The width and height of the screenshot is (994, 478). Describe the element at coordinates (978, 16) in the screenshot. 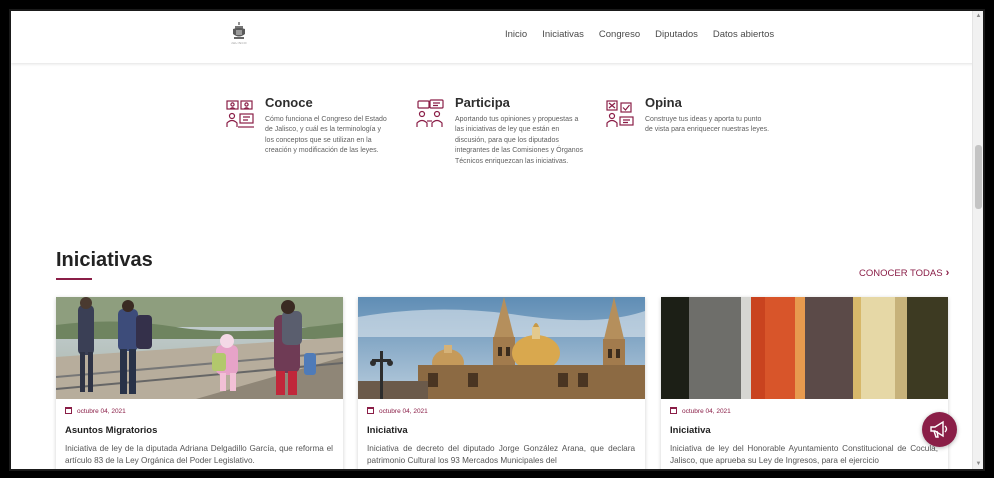

I see `scroll-up-arrow: ▲` at that location.